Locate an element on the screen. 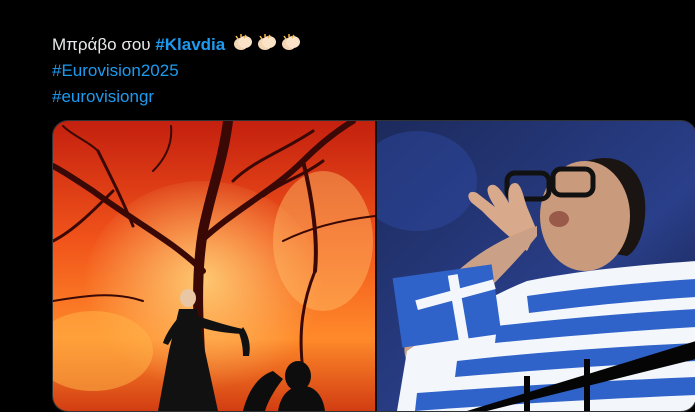  tweet-line-1: Μπράβο σου #Klavdia is located at coordinates (362, 45).